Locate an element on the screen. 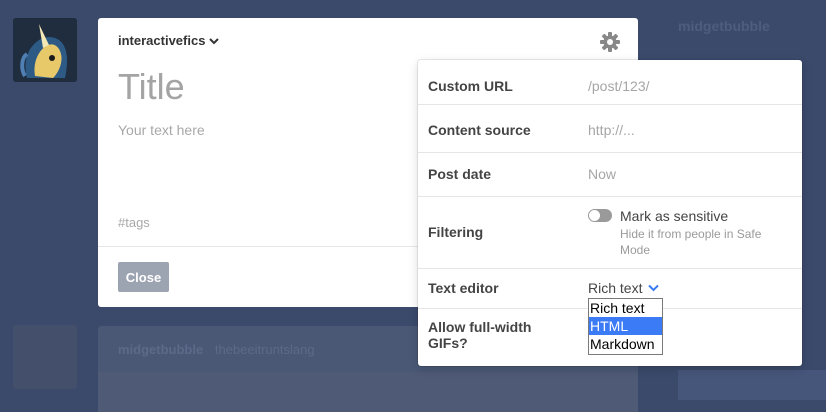  unicorn-avatar-icon is located at coordinates (45, 50).